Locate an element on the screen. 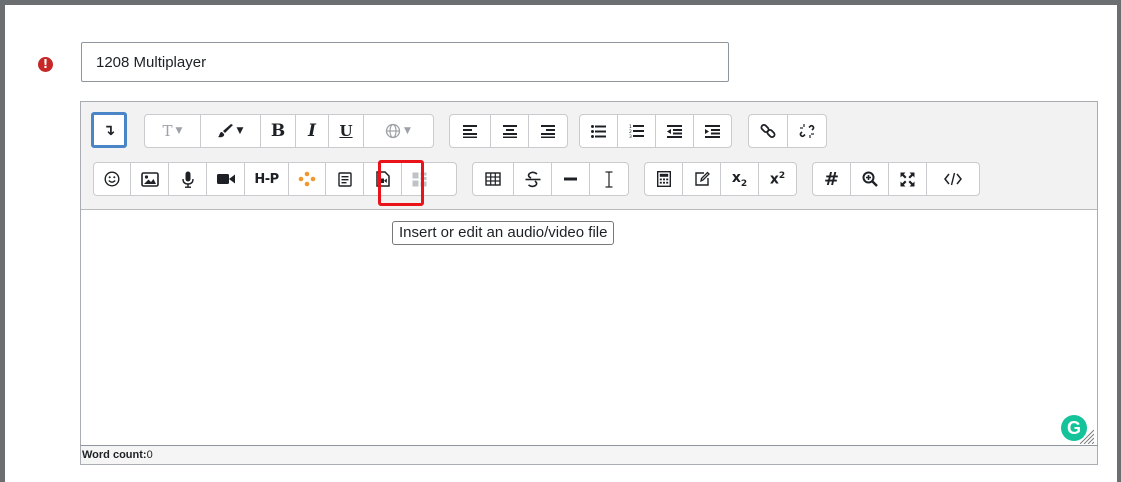 The height and width of the screenshot is (482, 1121). media-button-tooltip: Insert or edit an audio/video file is located at coordinates (503, 233).